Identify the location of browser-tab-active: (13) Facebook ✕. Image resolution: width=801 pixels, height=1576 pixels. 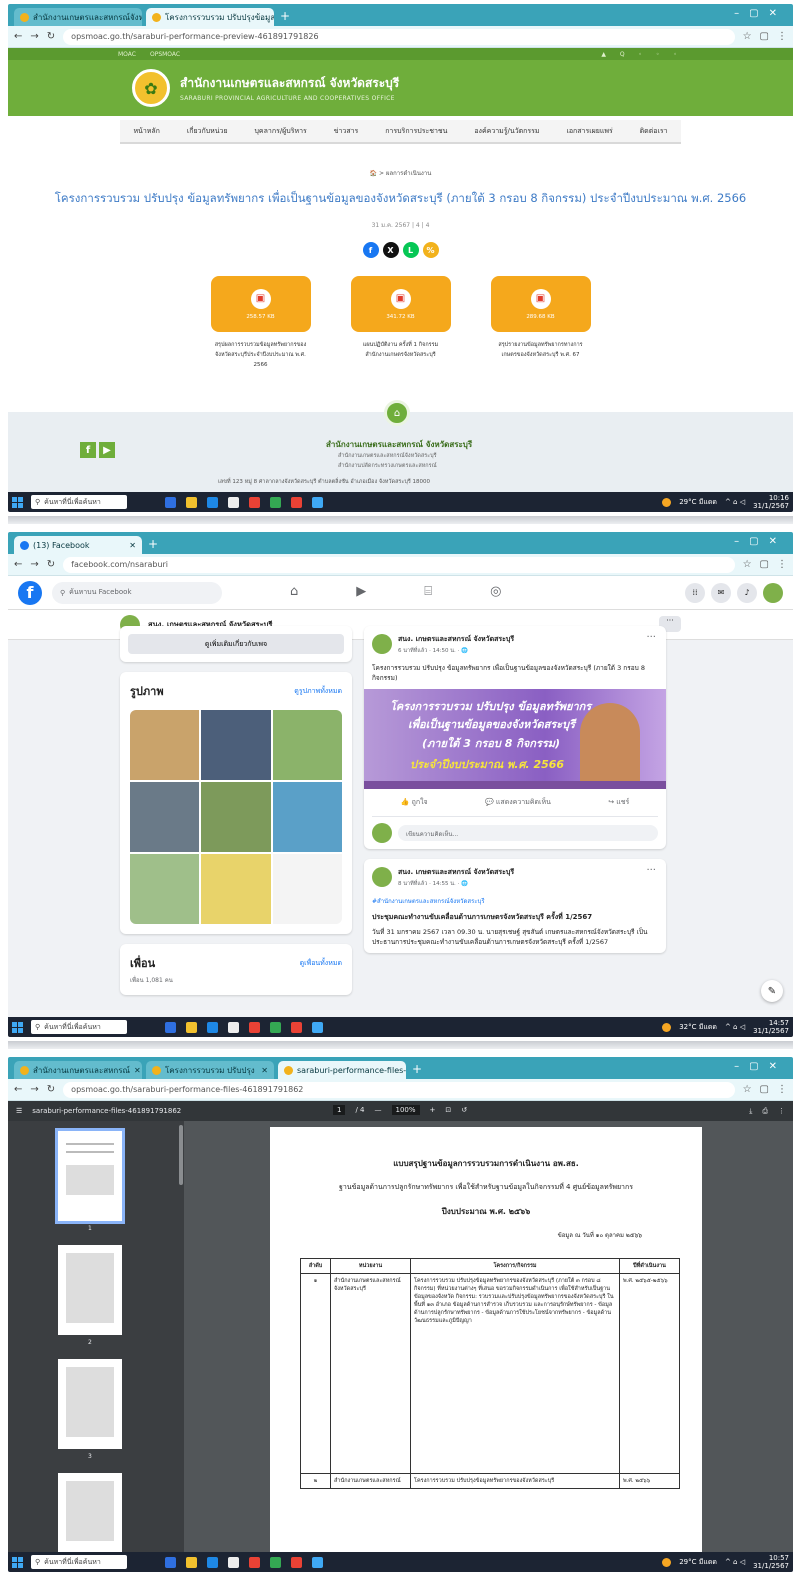
(78, 545).